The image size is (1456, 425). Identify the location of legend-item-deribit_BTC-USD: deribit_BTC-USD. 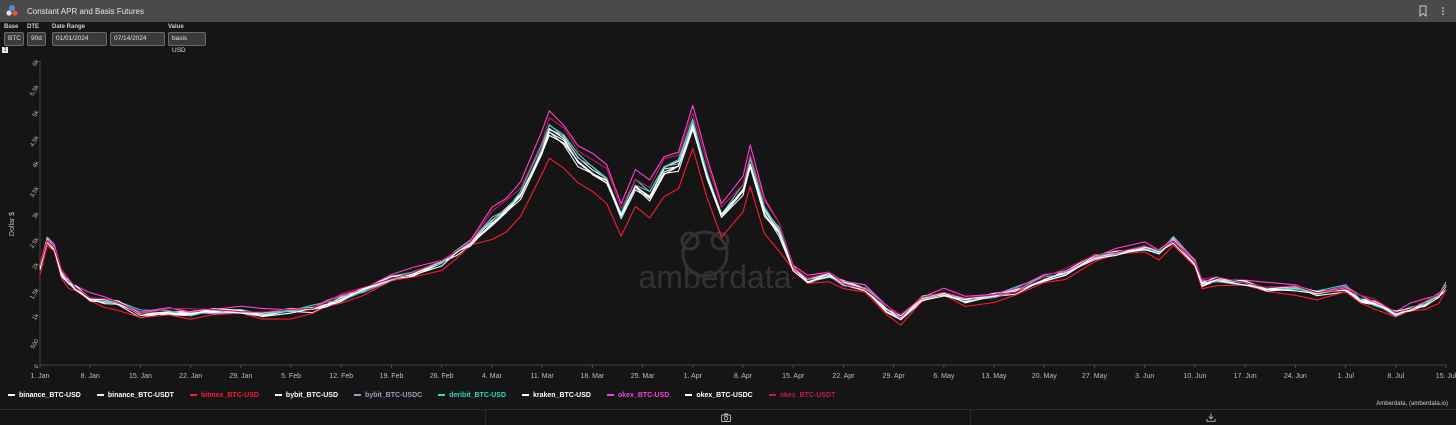
(472, 395).